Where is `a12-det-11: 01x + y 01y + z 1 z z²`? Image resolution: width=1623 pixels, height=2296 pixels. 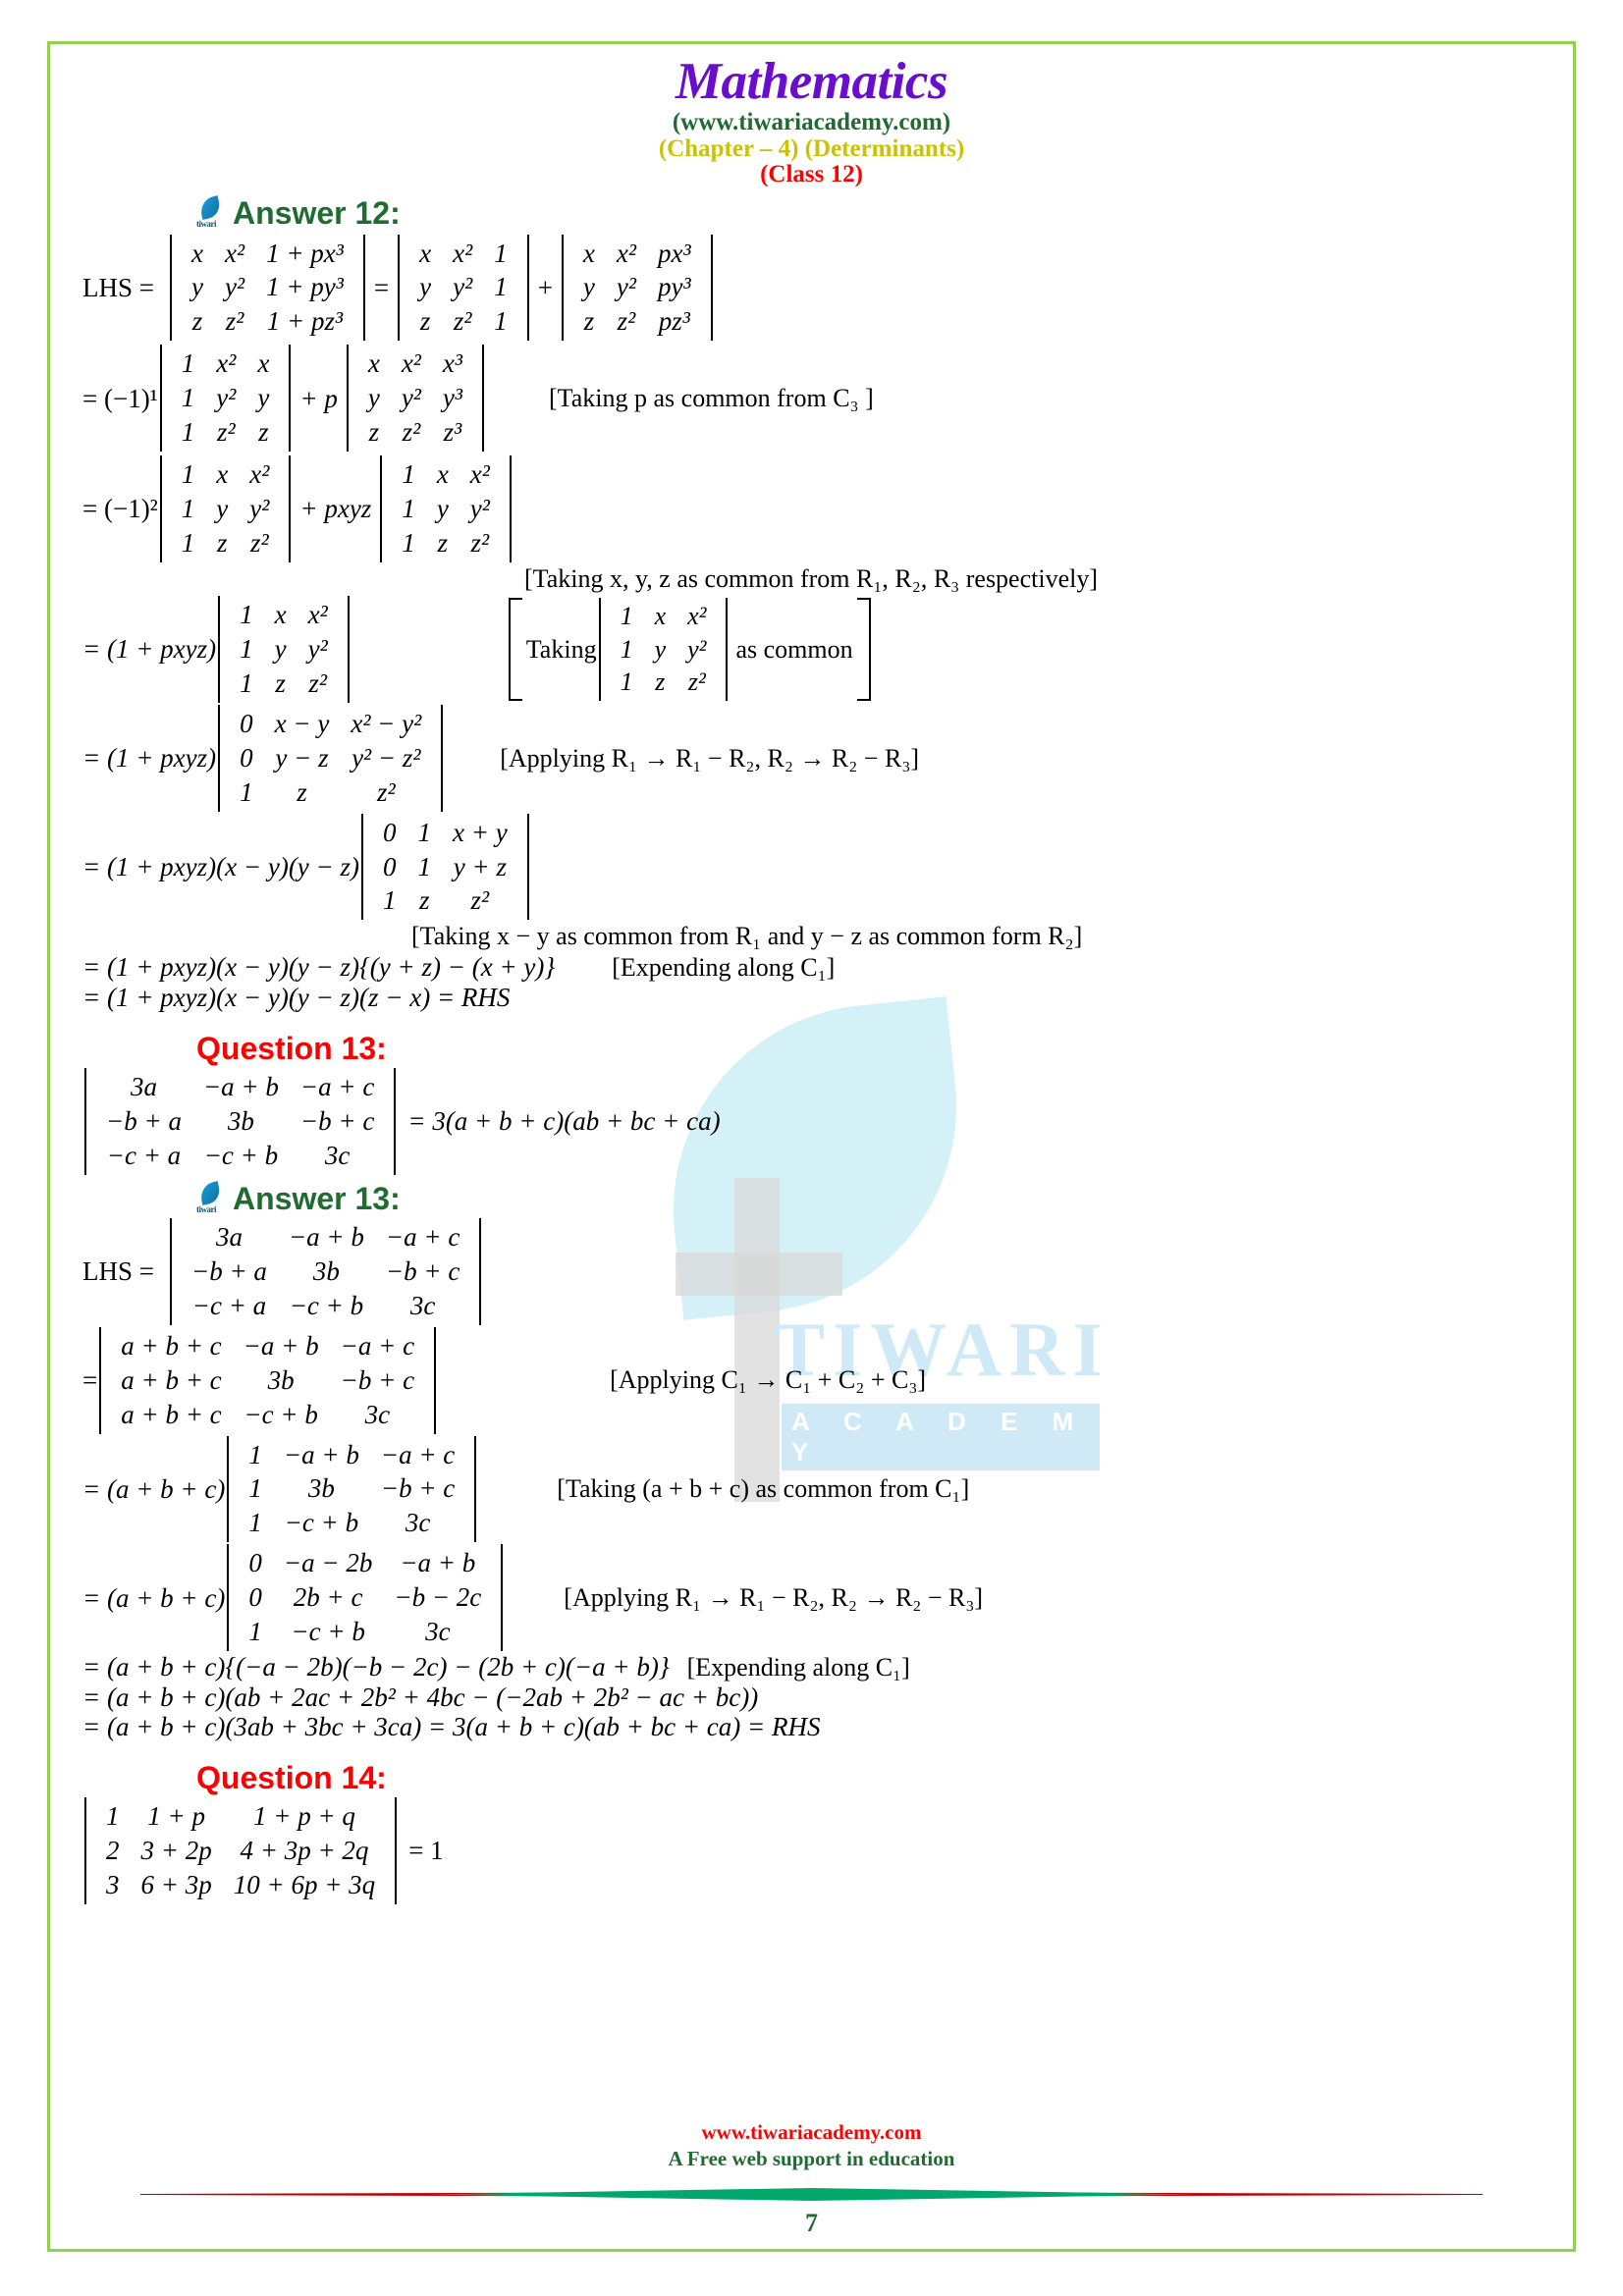
a12-det-11: 01x + y 01y + z 1 z z² is located at coordinates (445, 867).